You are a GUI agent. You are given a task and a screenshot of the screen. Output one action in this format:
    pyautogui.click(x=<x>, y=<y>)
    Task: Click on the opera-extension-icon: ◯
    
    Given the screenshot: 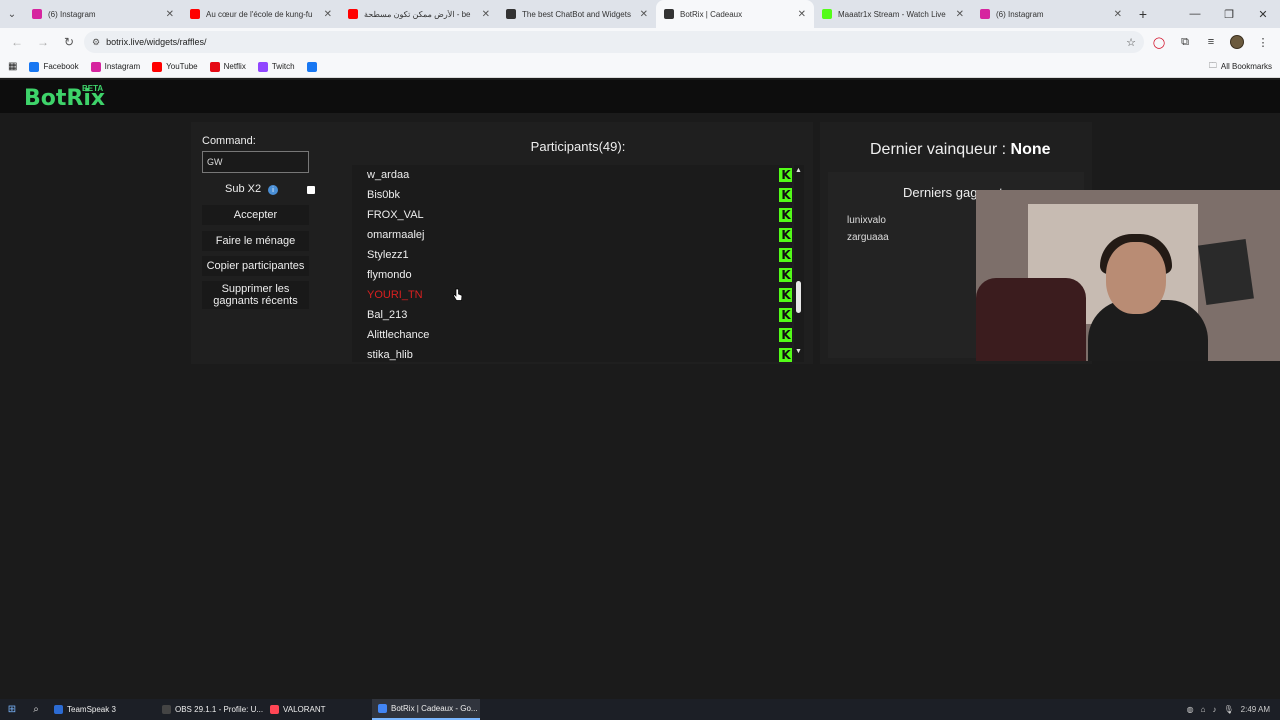 What is the action you would take?
    pyautogui.click(x=1159, y=42)
    